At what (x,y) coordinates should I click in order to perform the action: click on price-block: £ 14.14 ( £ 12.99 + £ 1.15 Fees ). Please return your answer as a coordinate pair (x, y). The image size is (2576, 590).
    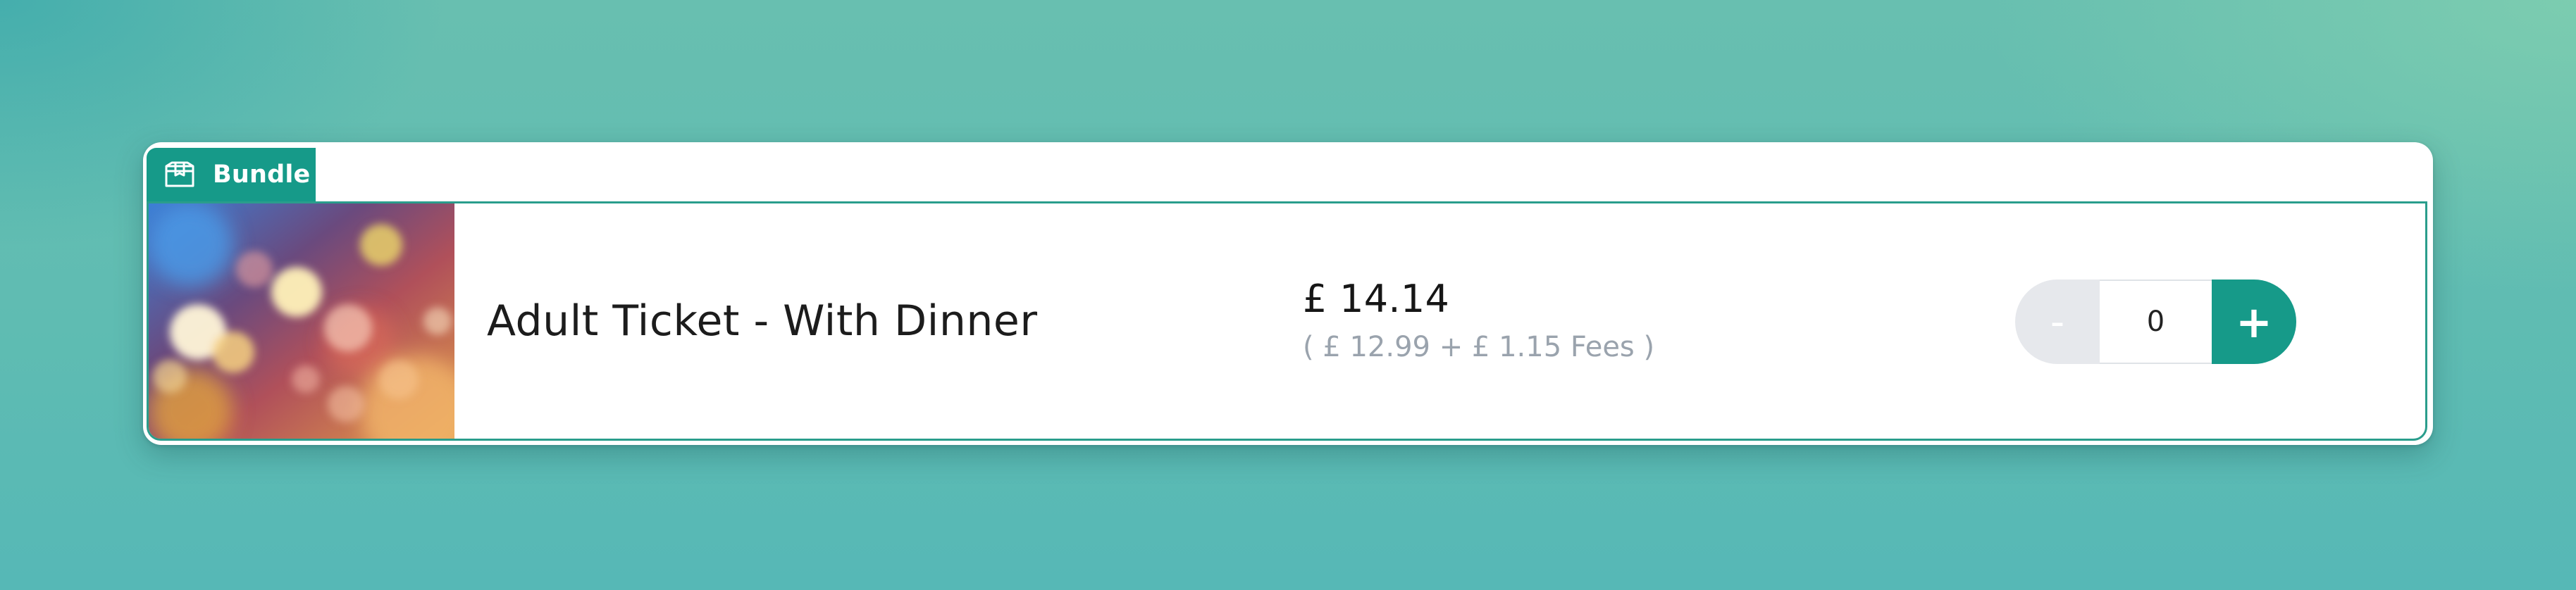
    Looking at the image, I should click on (1478, 320).